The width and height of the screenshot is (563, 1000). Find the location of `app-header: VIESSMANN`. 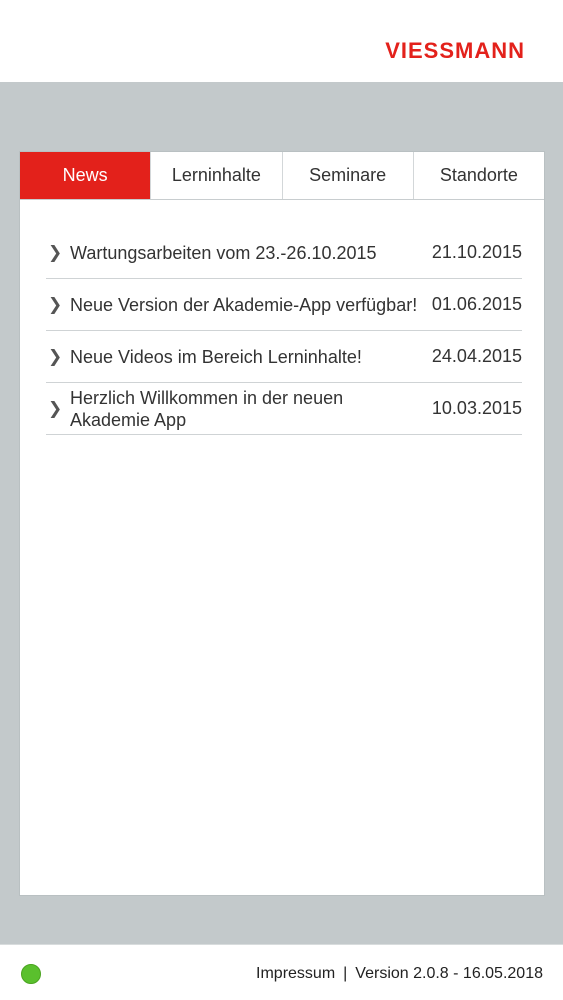

app-header: VIESSMANN is located at coordinates (281, 41).